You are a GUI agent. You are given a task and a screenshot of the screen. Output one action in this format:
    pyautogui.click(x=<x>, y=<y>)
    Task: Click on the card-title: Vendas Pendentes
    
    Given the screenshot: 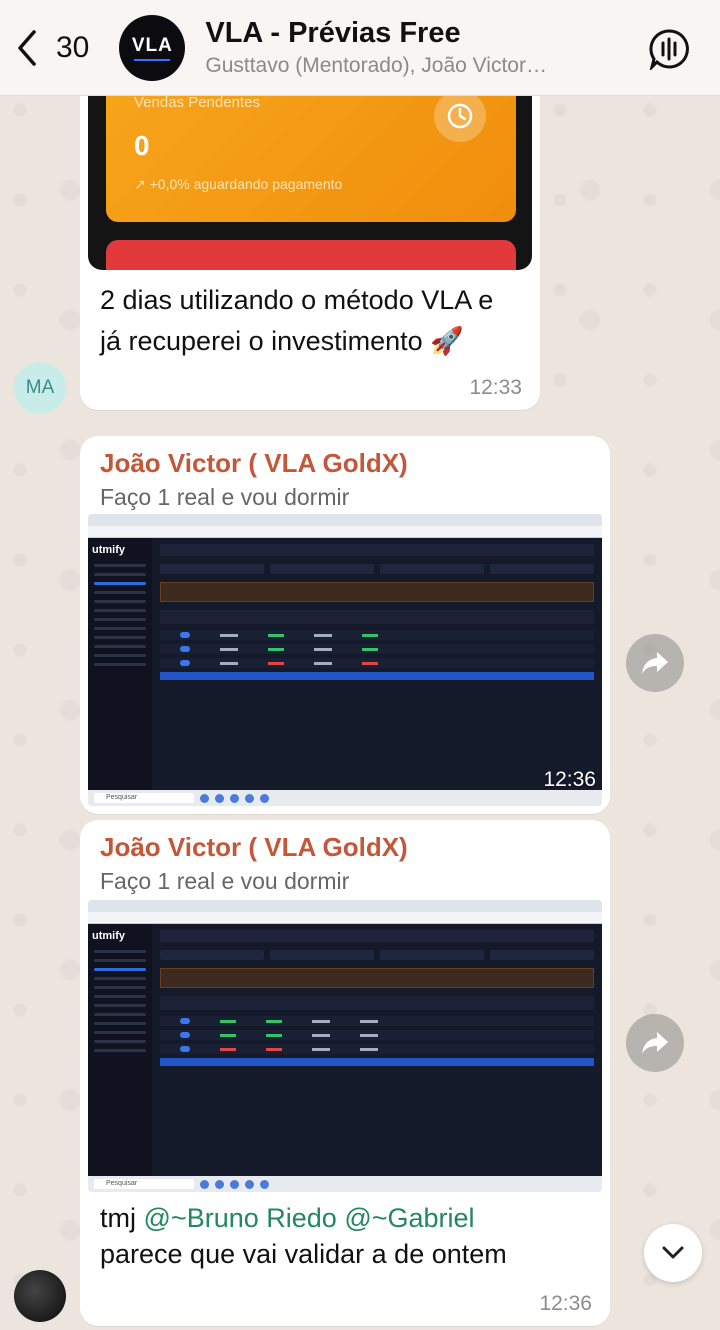 What is the action you would take?
    pyautogui.click(x=197, y=102)
    